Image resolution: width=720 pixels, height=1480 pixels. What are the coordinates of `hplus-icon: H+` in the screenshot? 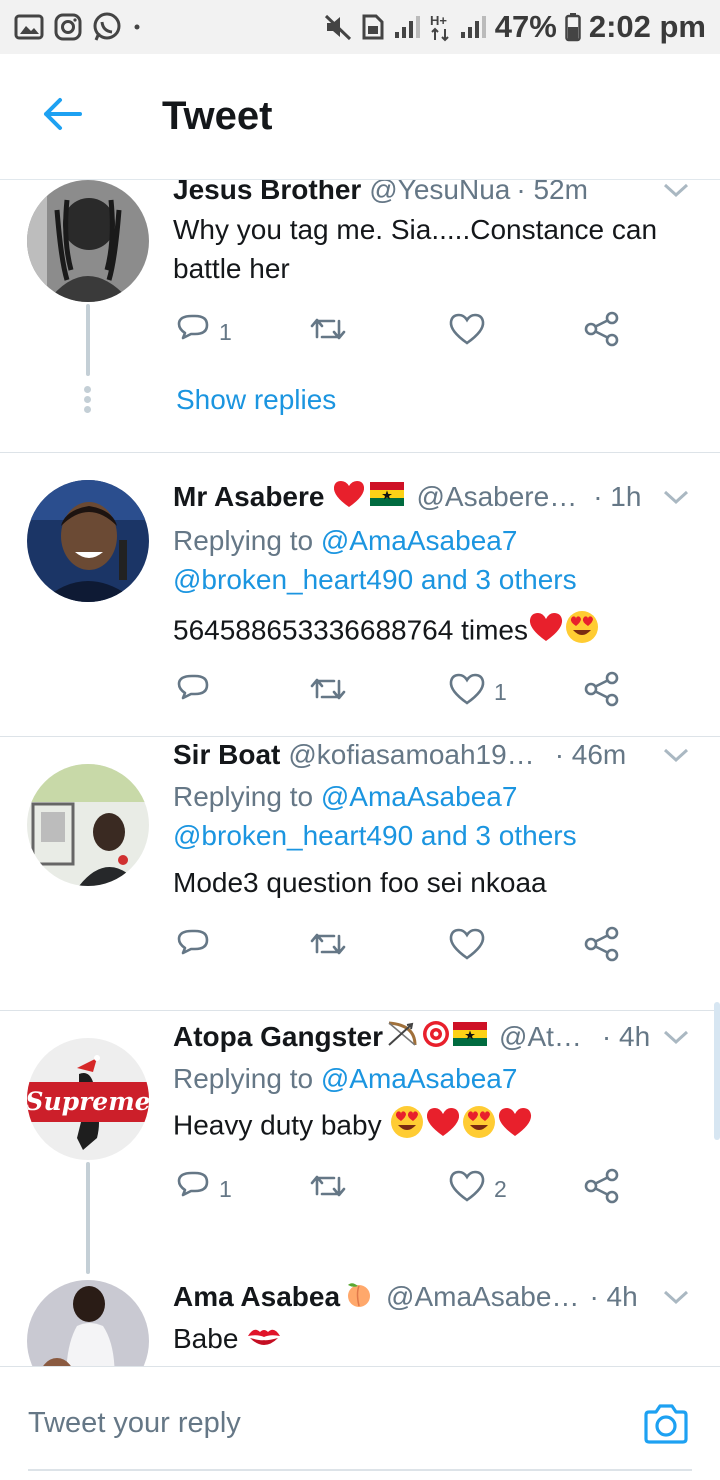 It's located at (440, 27).